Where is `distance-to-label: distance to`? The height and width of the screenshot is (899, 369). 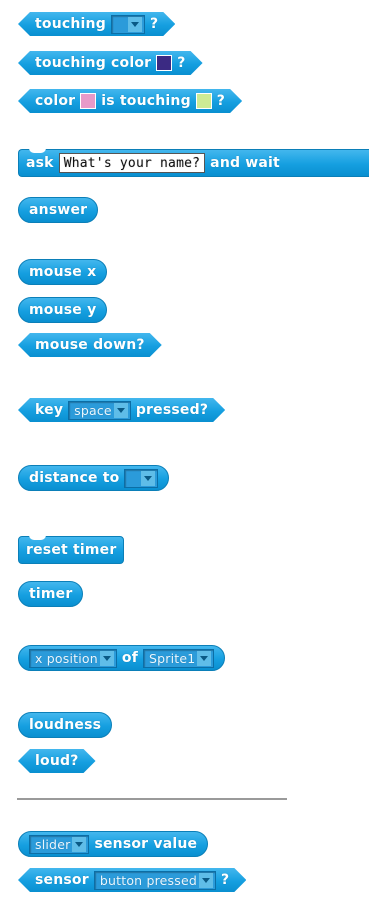
distance-to-label: distance to is located at coordinates (74, 478).